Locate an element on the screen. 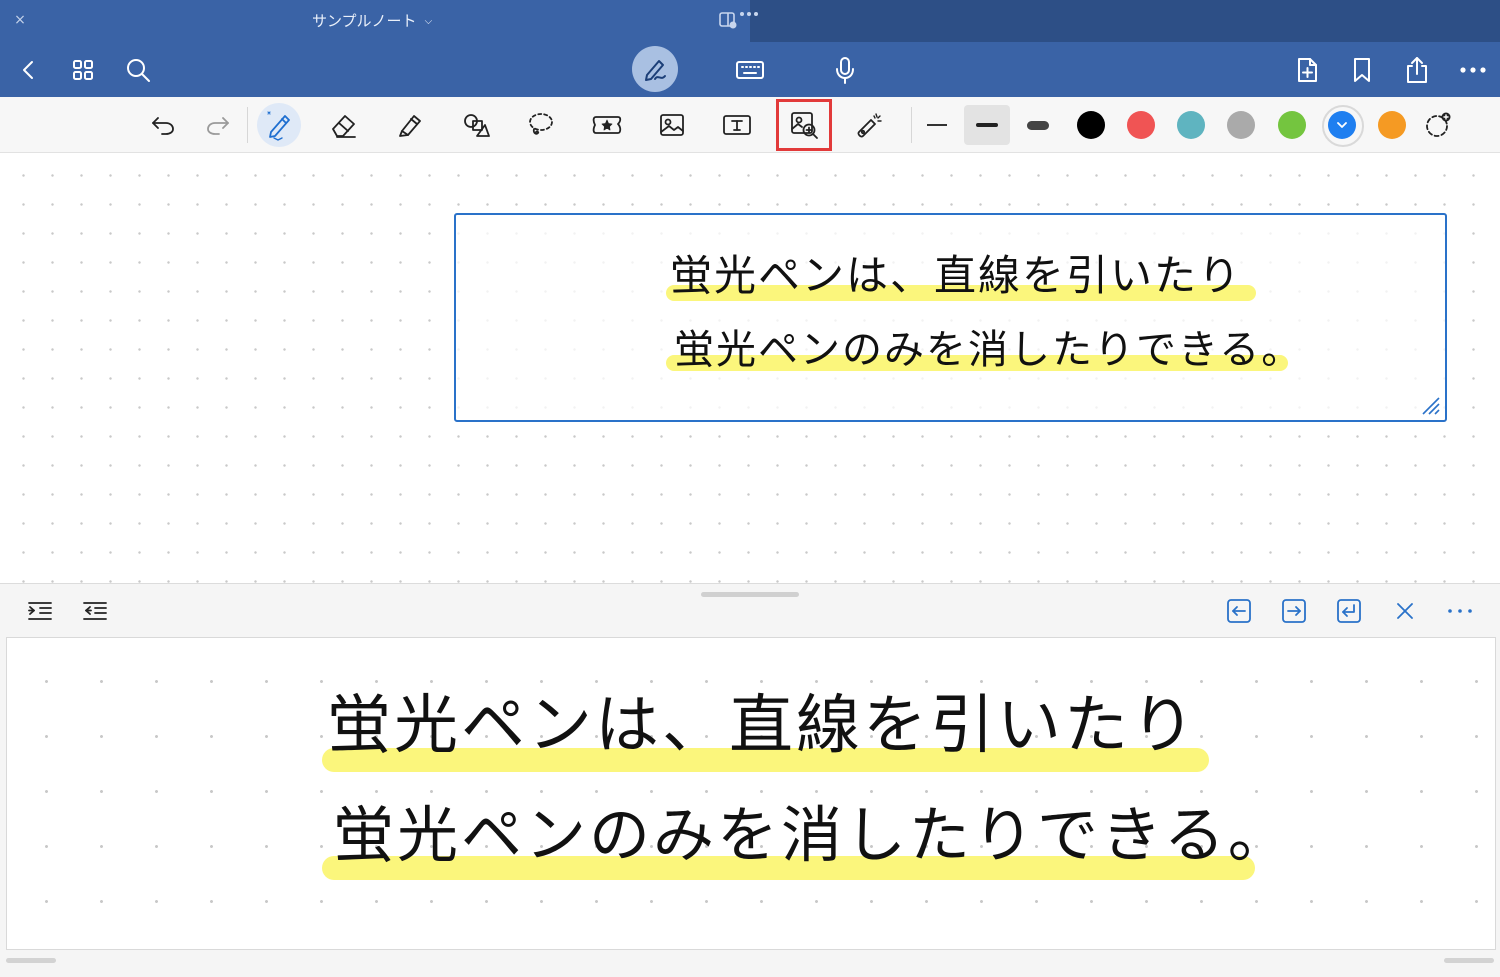 This screenshot has width=1500, height=977. title-bar: × サンプルノート ⌵ is located at coordinates (750, 21).